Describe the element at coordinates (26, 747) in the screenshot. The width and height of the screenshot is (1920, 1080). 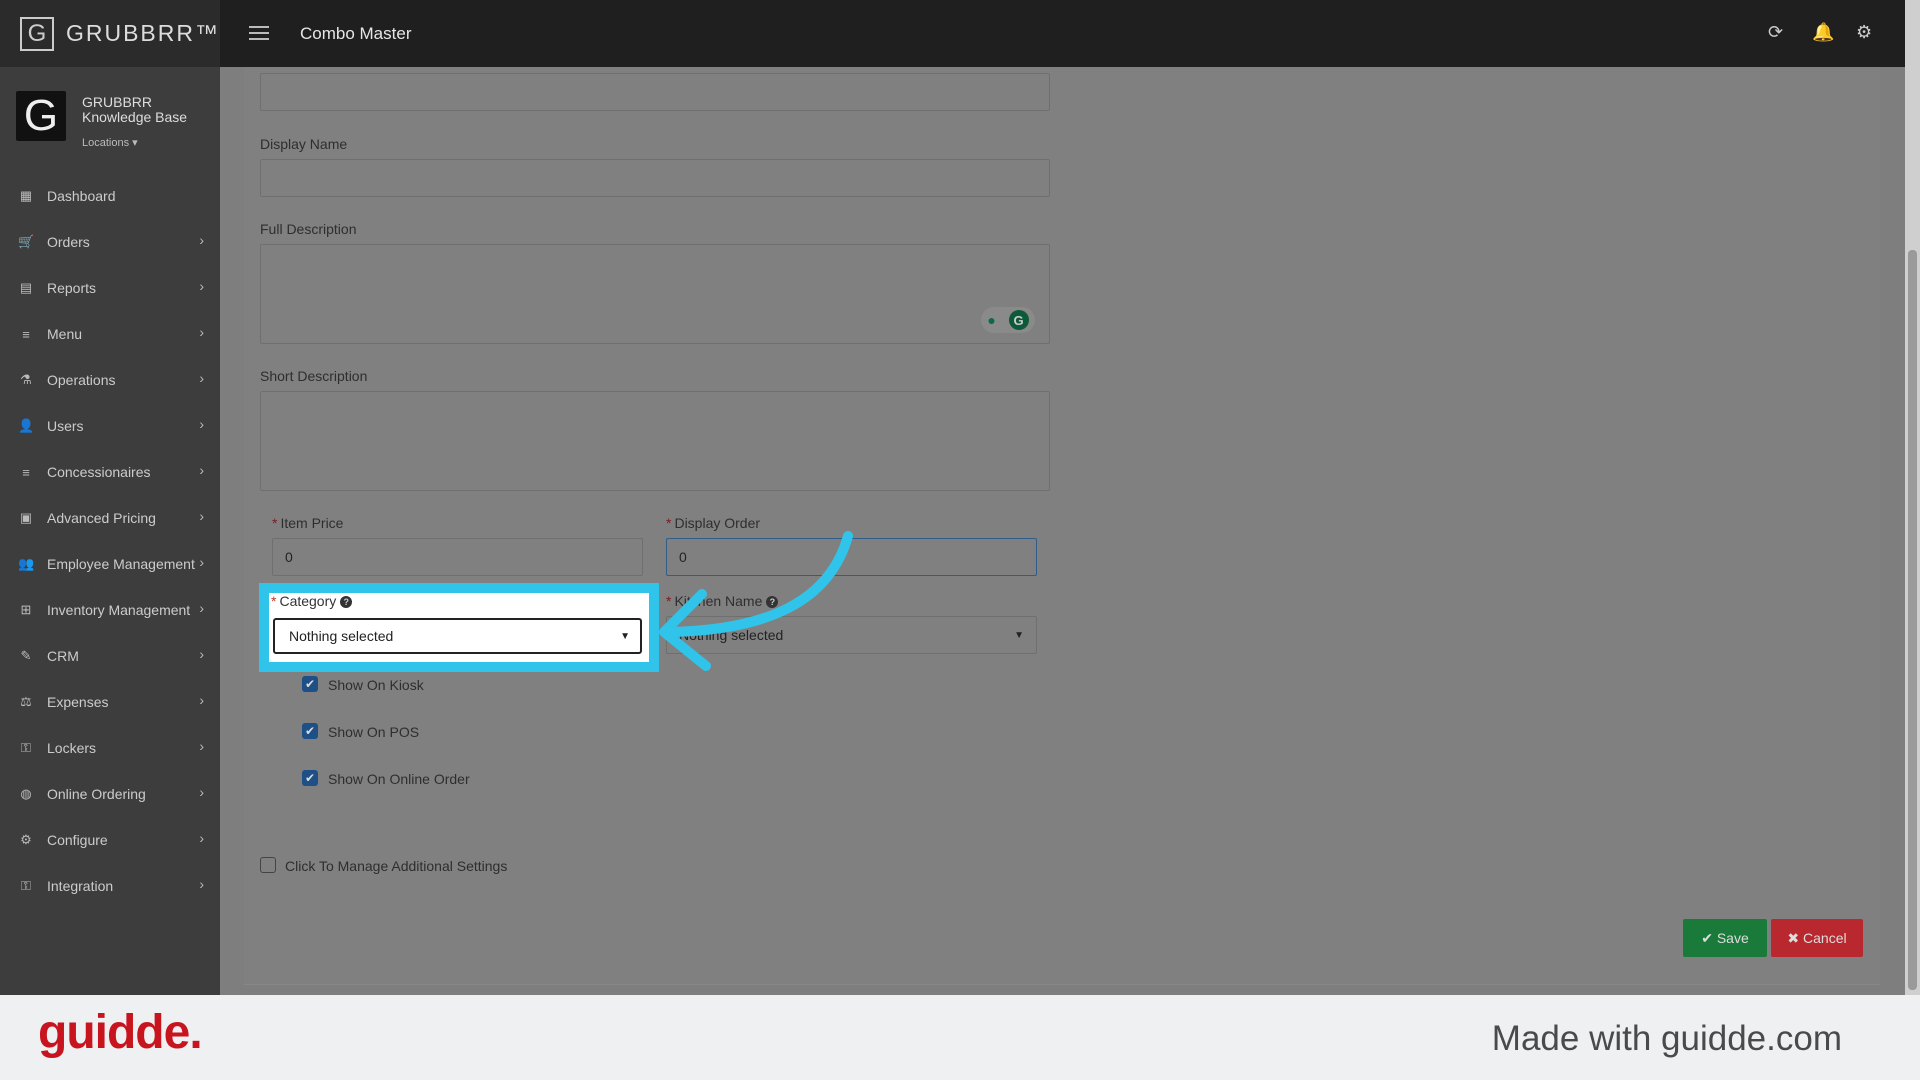
I see `locker-icon: ⚿` at that location.